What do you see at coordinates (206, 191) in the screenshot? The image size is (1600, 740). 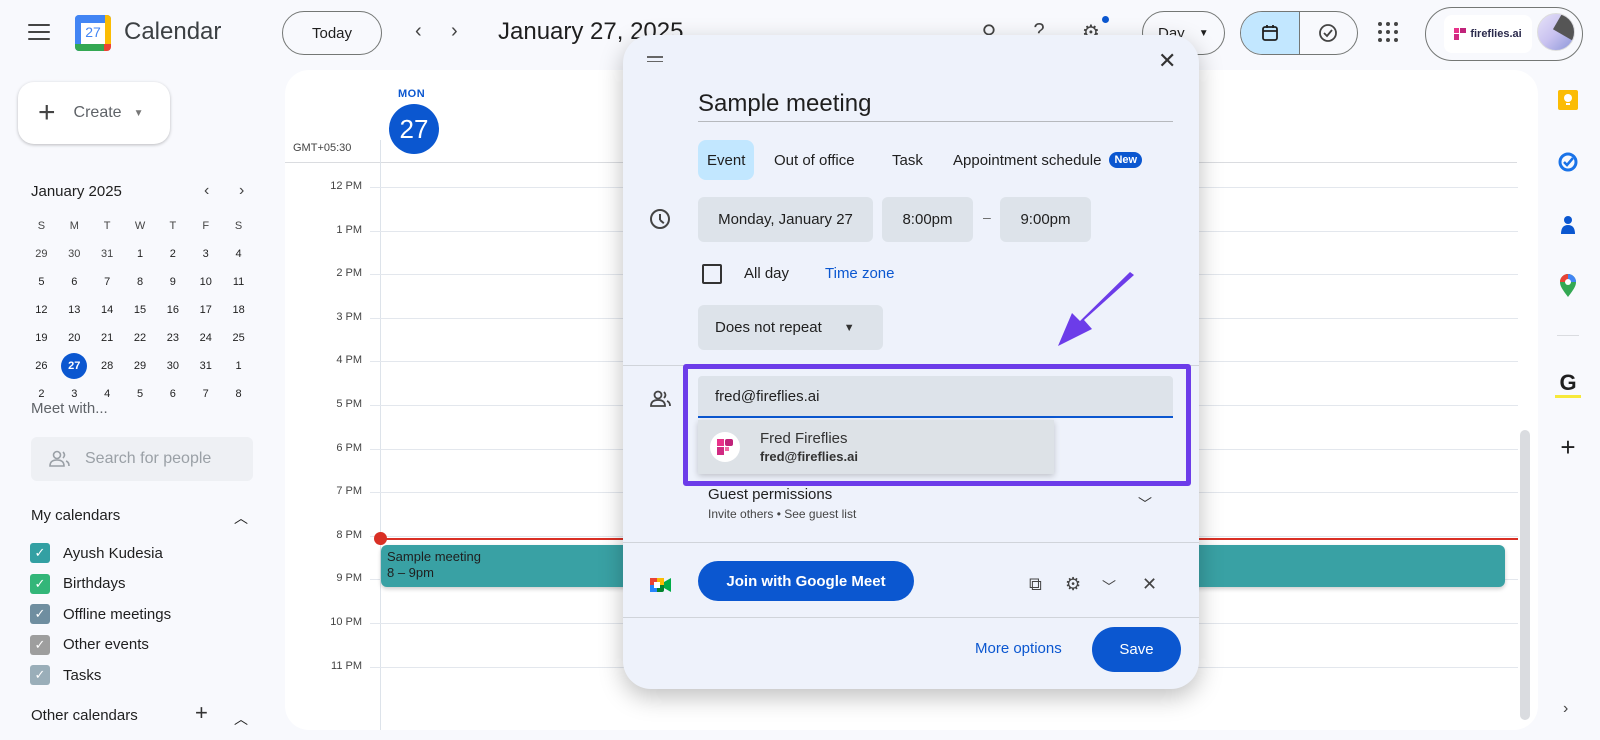 I see `mini-calendar-prev-button: ‹` at bounding box center [206, 191].